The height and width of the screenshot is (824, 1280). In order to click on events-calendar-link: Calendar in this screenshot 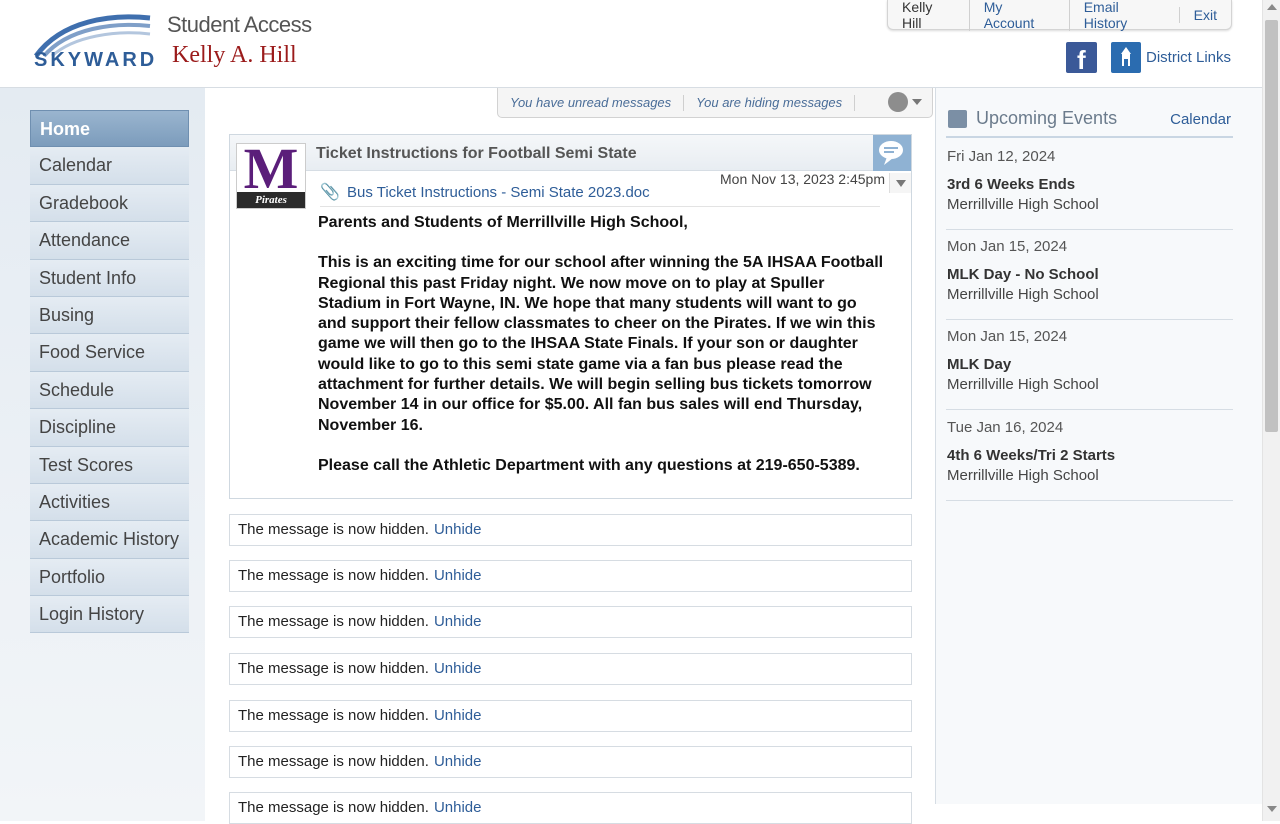, I will do `click(1200, 119)`.